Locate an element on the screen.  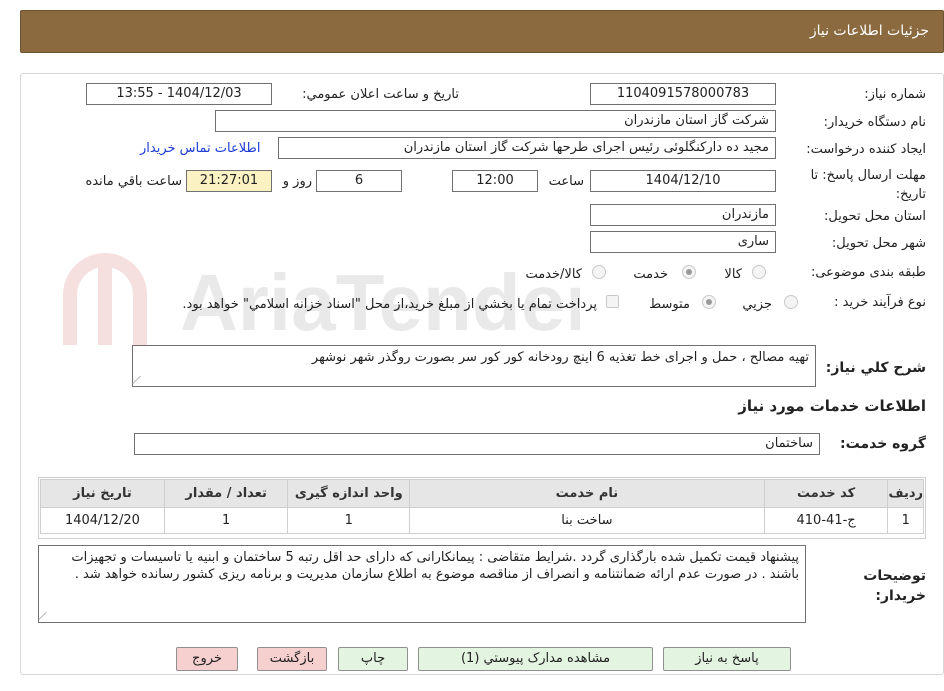
col-service-name: نام خدمت is located at coordinates (587, 493).